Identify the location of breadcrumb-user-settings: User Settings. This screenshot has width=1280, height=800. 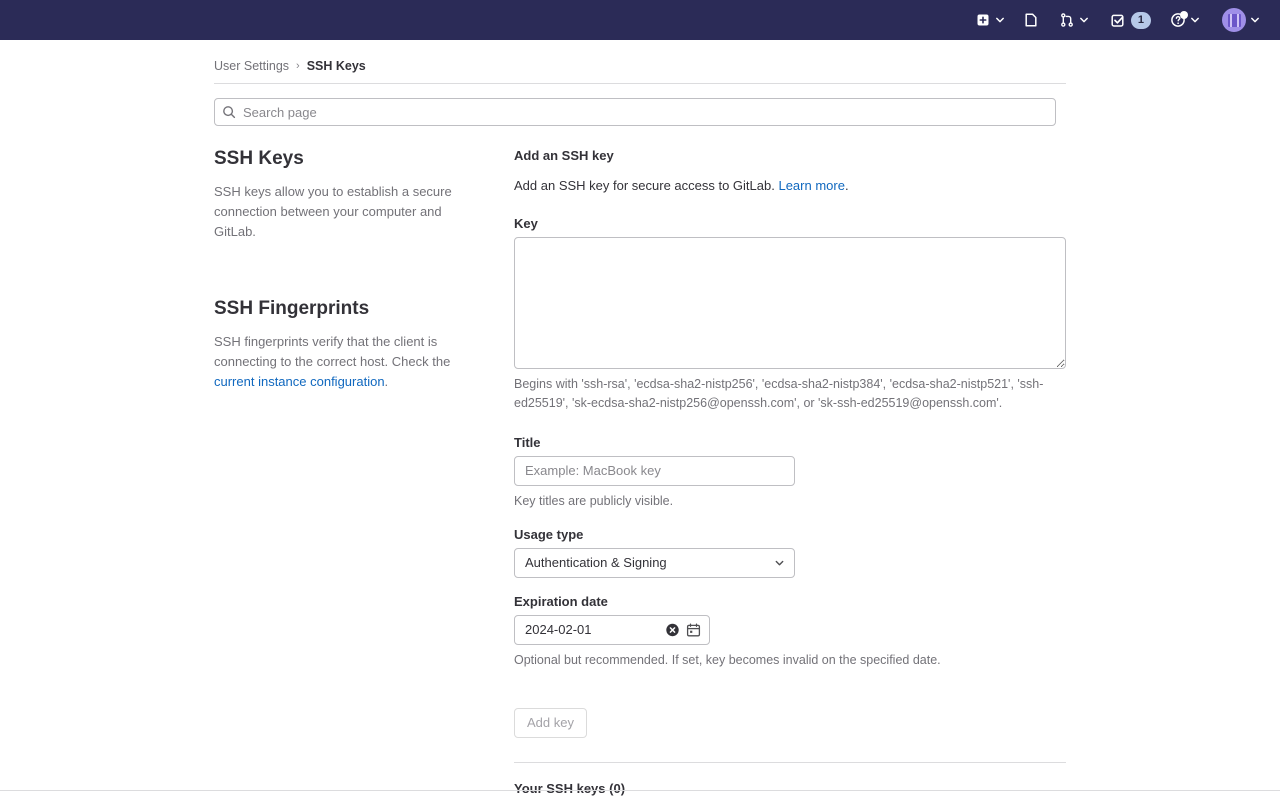
(251, 66).